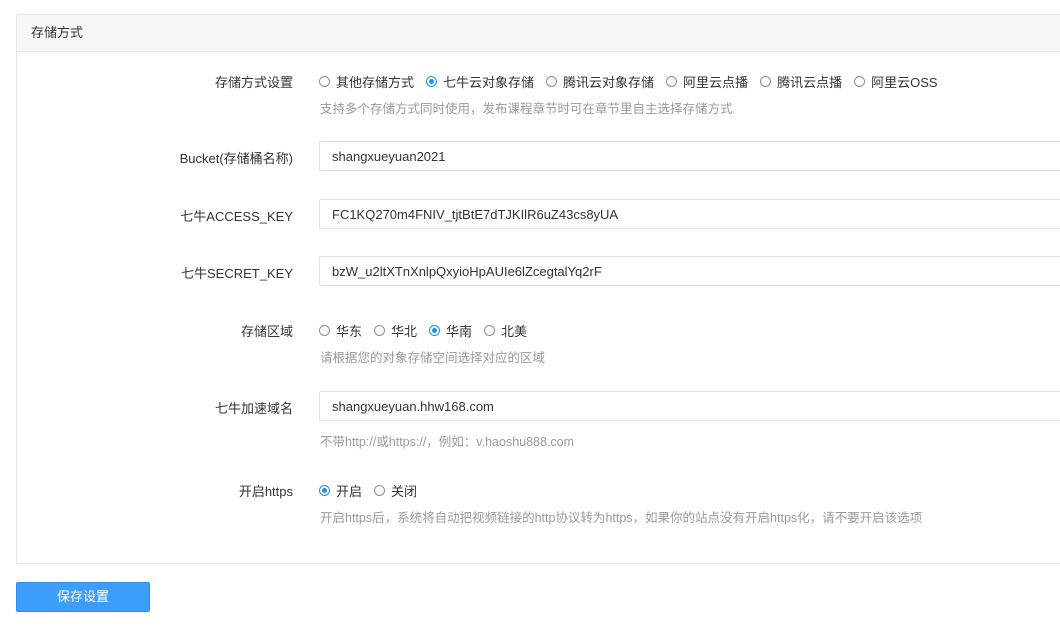  I want to click on https-option-on: 开启, so click(340, 490).